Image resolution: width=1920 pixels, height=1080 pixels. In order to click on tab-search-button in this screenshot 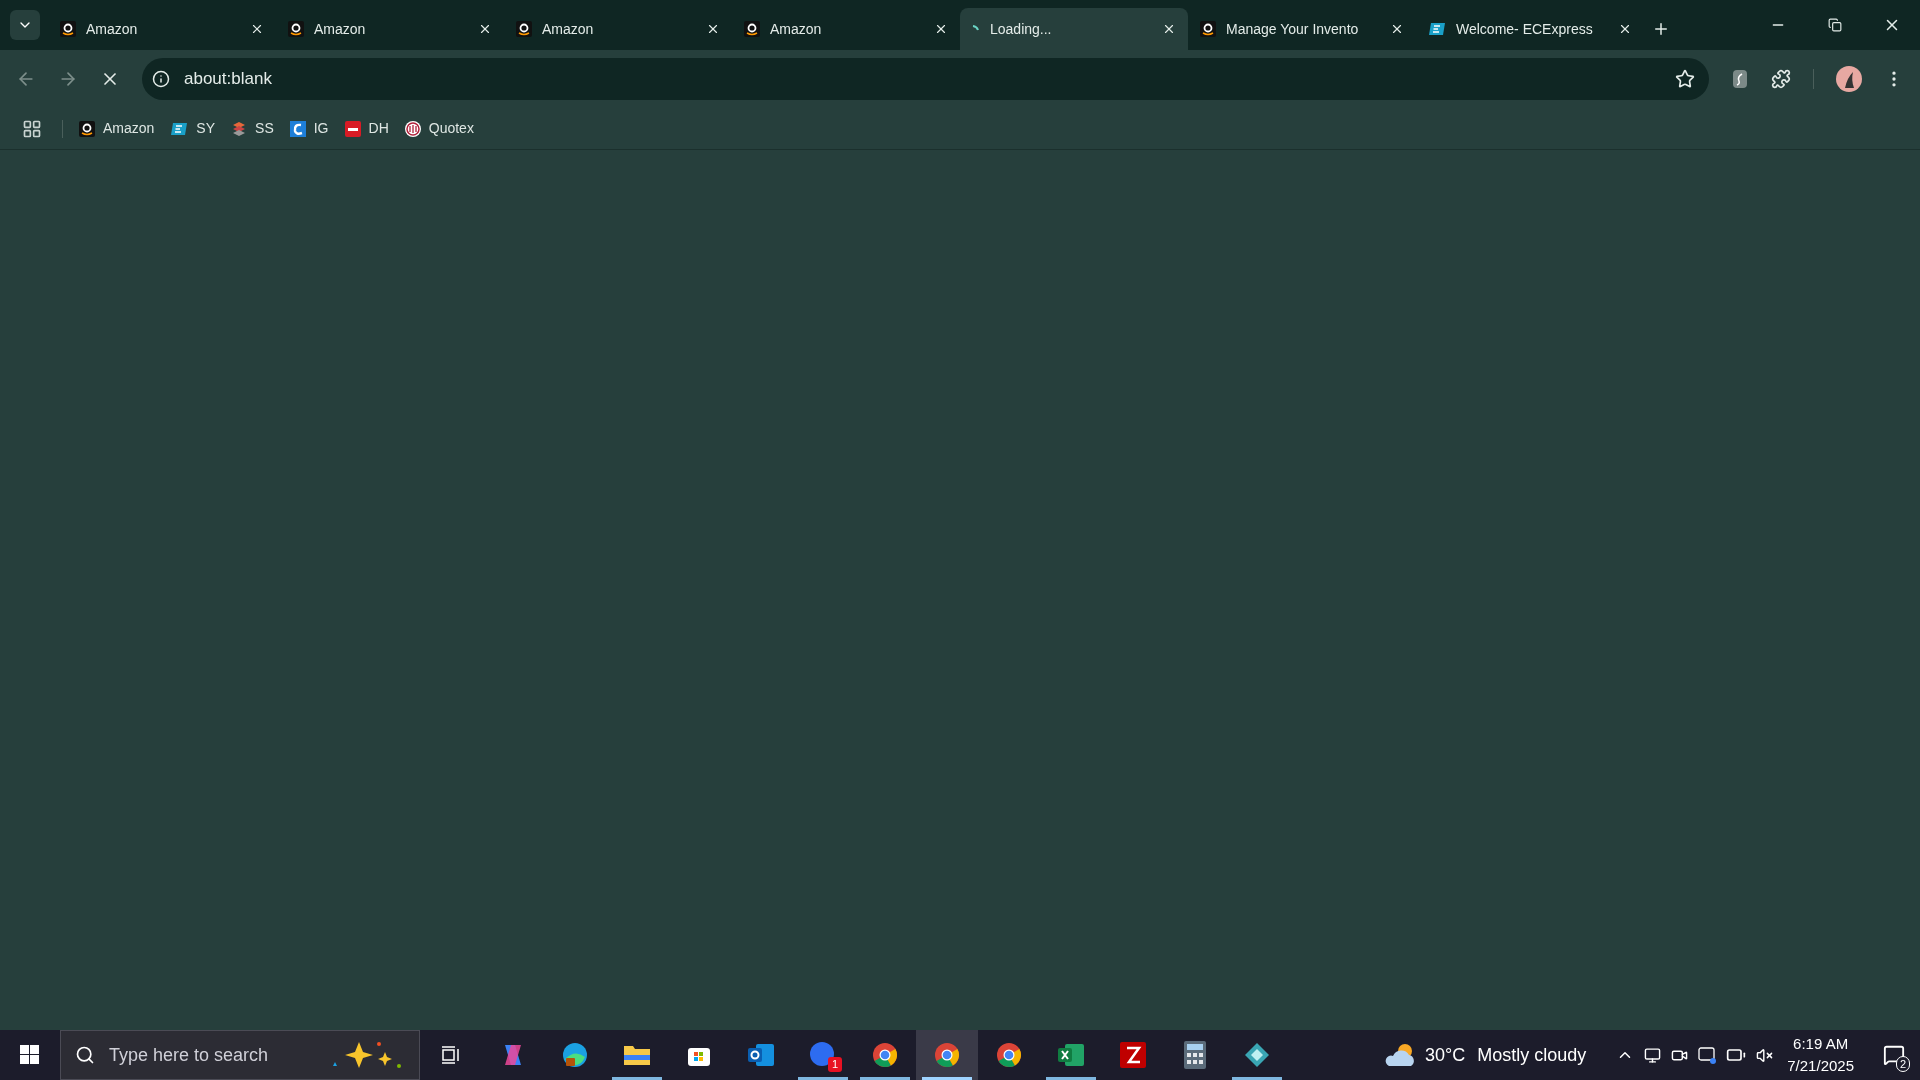, I will do `click(25, 25)`.